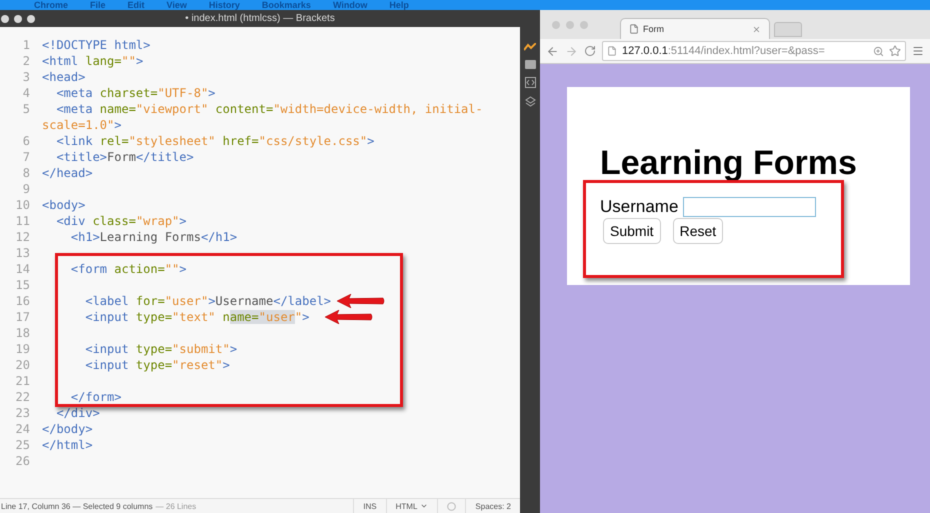 This screenshot has width=930, height=513. Describe the element at coordinates (22, 461) in the screenshot. I see `line-number: 26` at that location.